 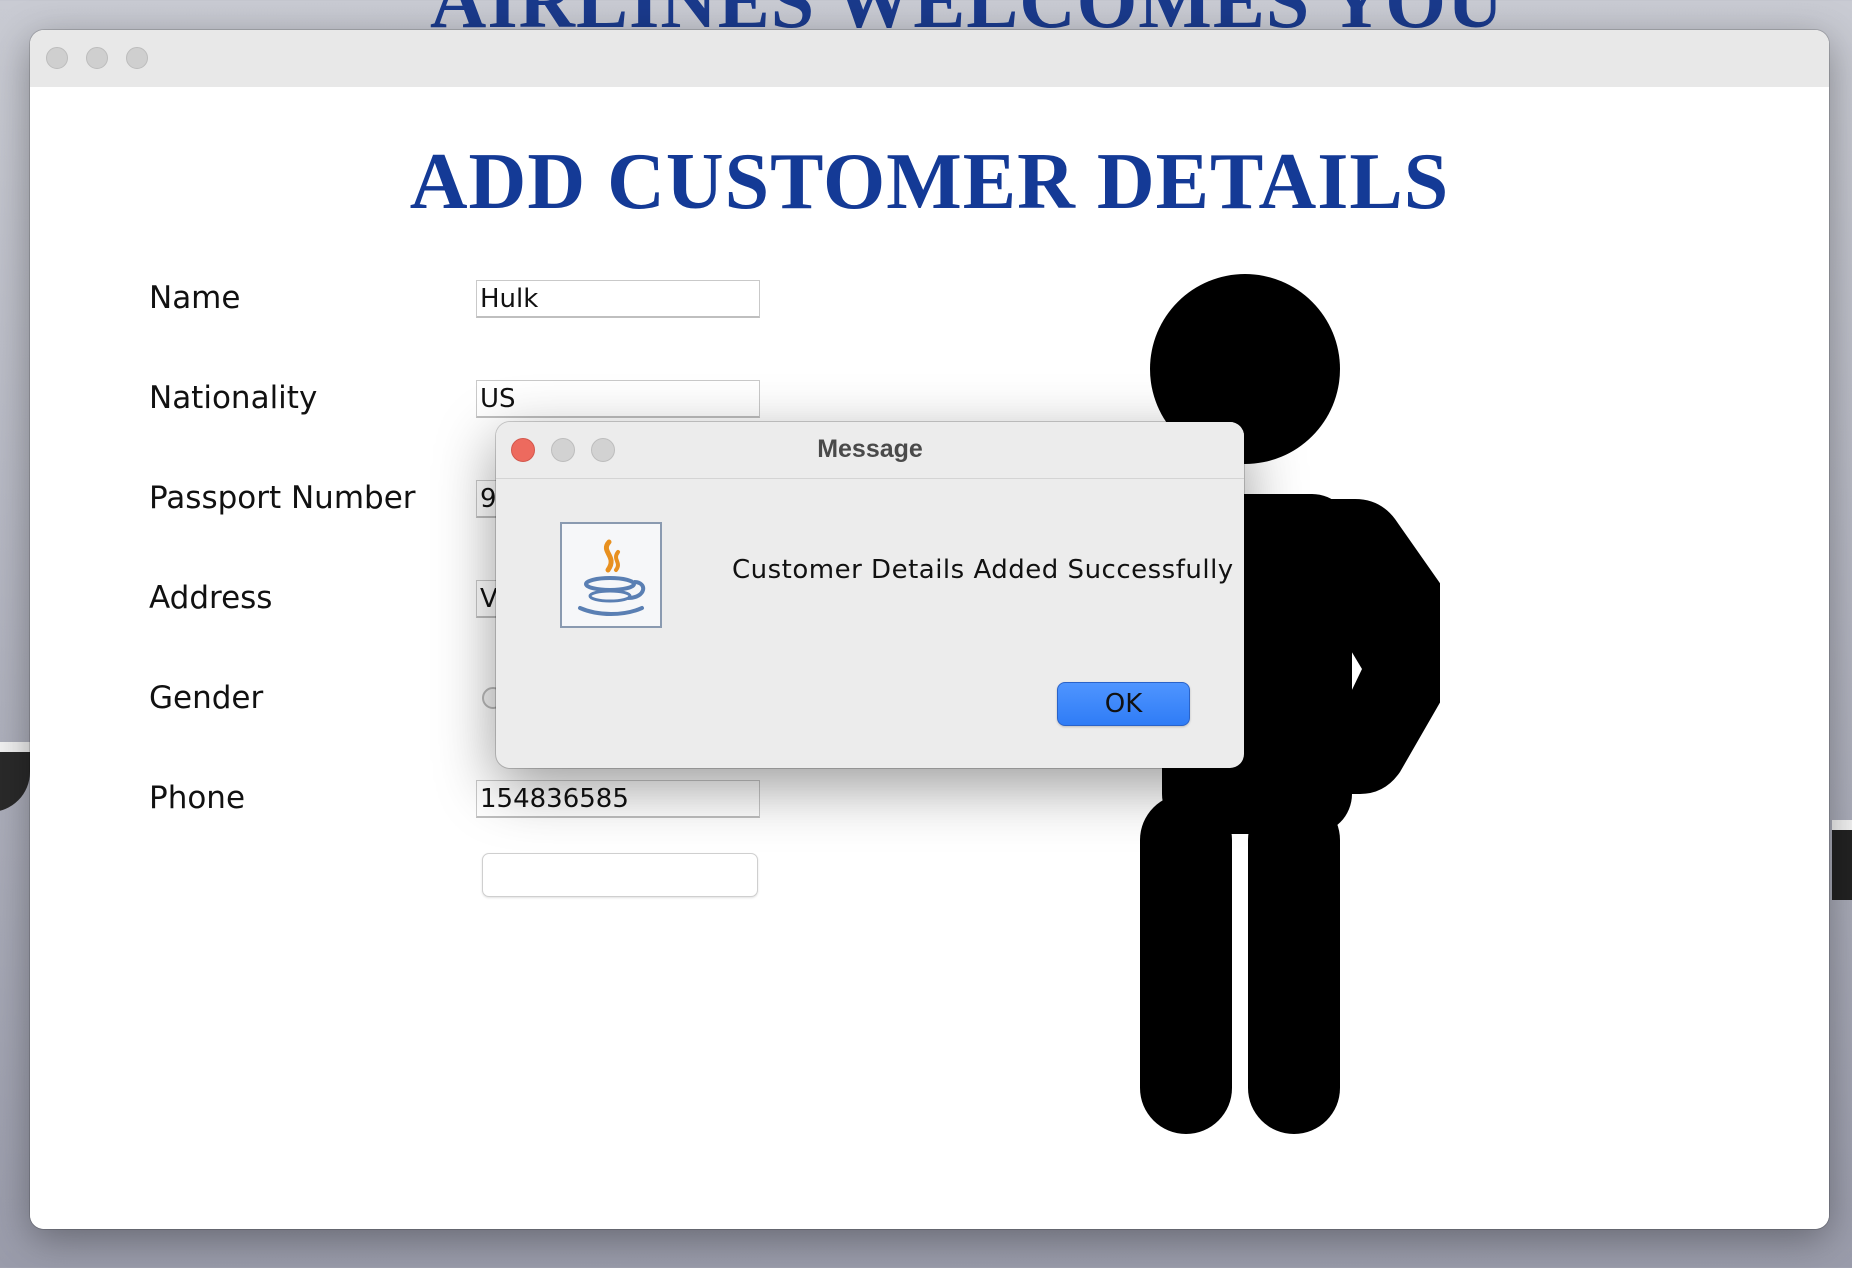 What do you see at coordinates (211, 598) in the screenshot?
I see `address-label: Address` at bounding box center [211, 598].